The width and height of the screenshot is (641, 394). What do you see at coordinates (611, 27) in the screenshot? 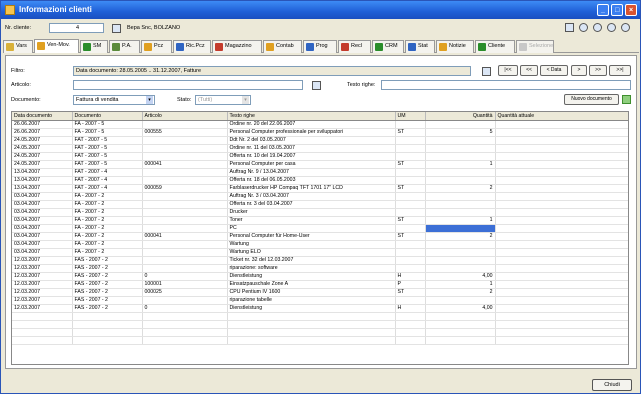
I see `nav-next-record-icon` at bounding box center [611, 27].